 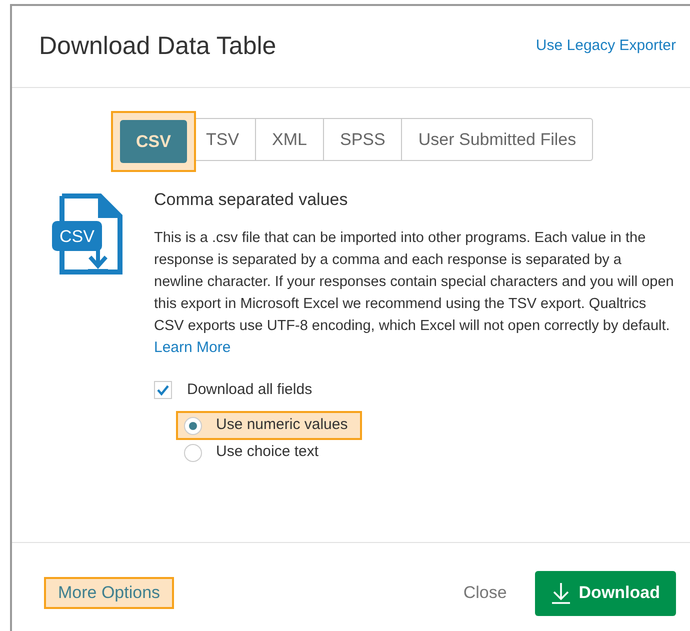 I want to click on legacy-exporter-link: Use Legacy Exporter, so click(x=606, y=46).